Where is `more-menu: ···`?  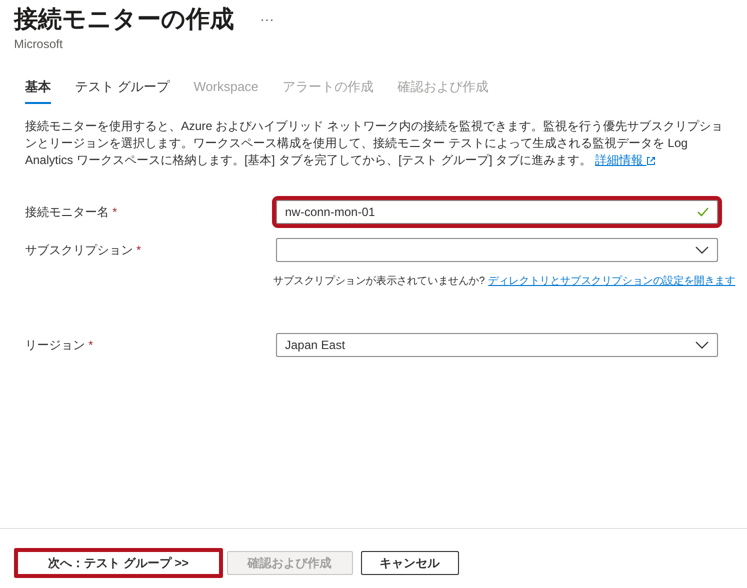
more-menu: ··· is located at coordinates (267, 19).